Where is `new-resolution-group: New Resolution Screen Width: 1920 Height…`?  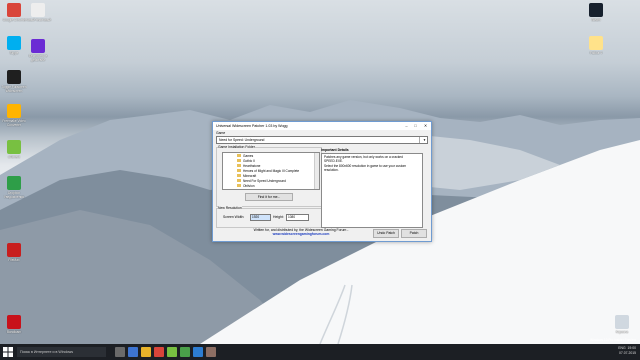 new-resolution-group: New Resolution Screen Width: 1920 Height… is located at coordinates (269, 217).